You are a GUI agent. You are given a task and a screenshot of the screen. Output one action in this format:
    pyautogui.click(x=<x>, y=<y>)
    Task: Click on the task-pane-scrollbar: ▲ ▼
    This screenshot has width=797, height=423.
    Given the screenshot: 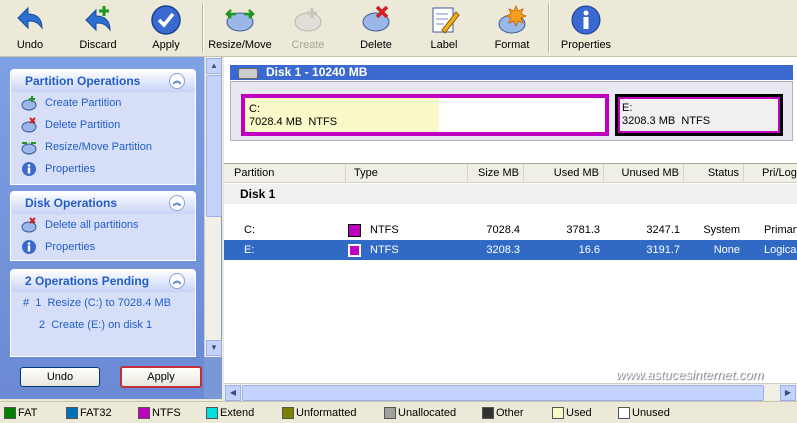 What is the action you would take?
    pyautogui.click(x=213, y=207)
    